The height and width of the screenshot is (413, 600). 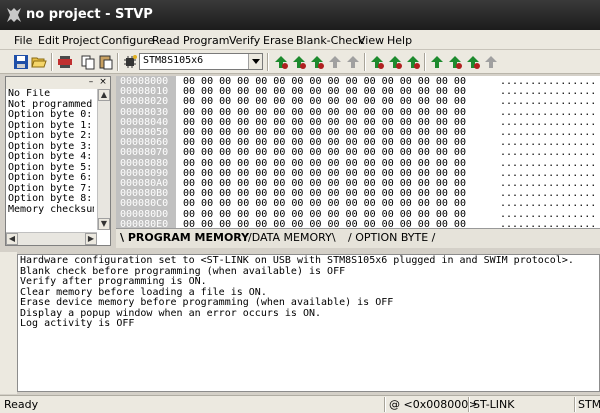 What do you see at coordinates (91, 83) in the screenshot?
I see `pin-icon: –` at bounding box center [91, 83].